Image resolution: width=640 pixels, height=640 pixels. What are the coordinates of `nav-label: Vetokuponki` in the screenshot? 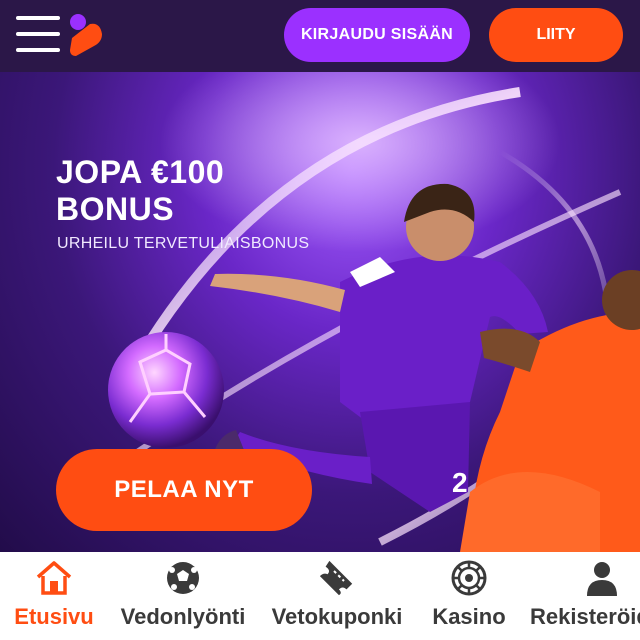 It's located at (337, 616).